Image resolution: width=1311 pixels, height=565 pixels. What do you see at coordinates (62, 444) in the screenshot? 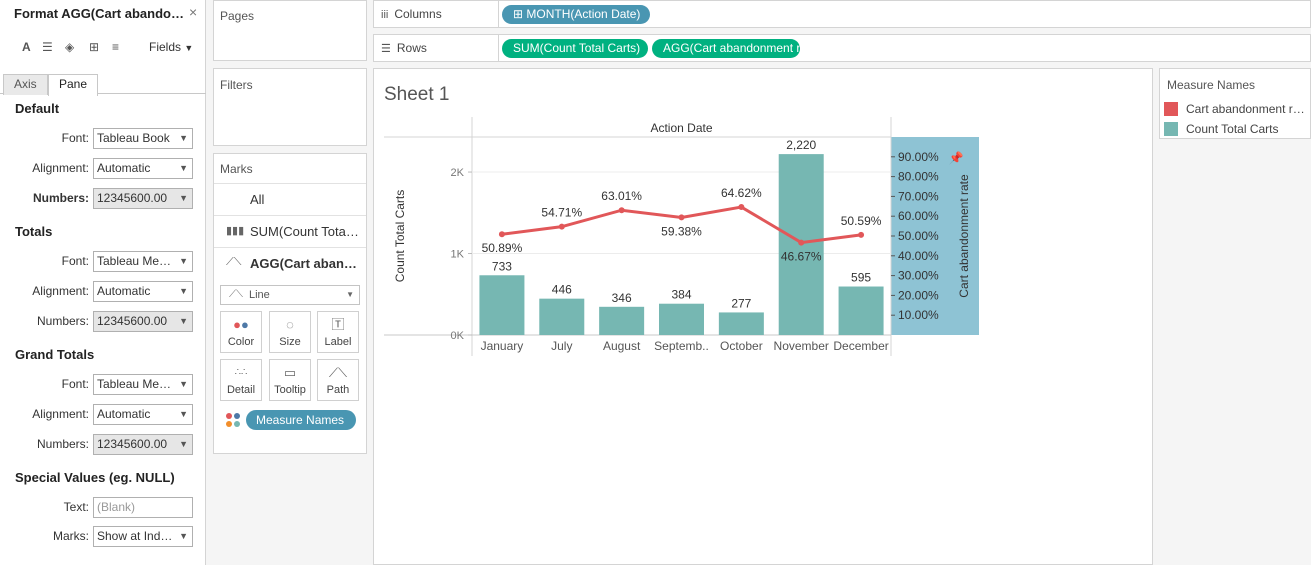
I see `grand-totals-numbers-label: Numbers:` at bounding box center [62, 444].